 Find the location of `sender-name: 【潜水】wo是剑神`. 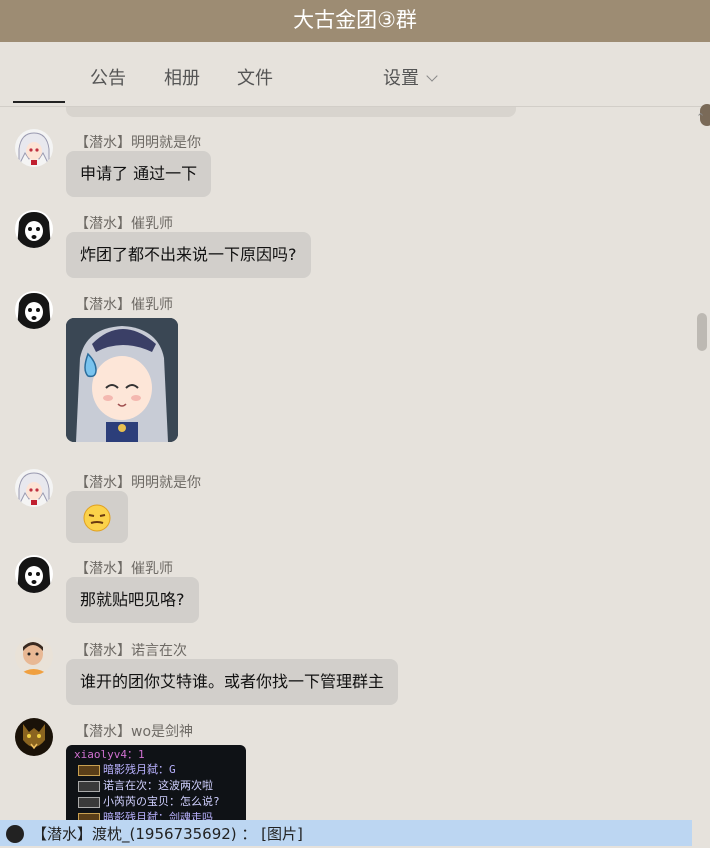

sender-name: 【潜水】wo是剑神 is located at coordinates (134, 732).